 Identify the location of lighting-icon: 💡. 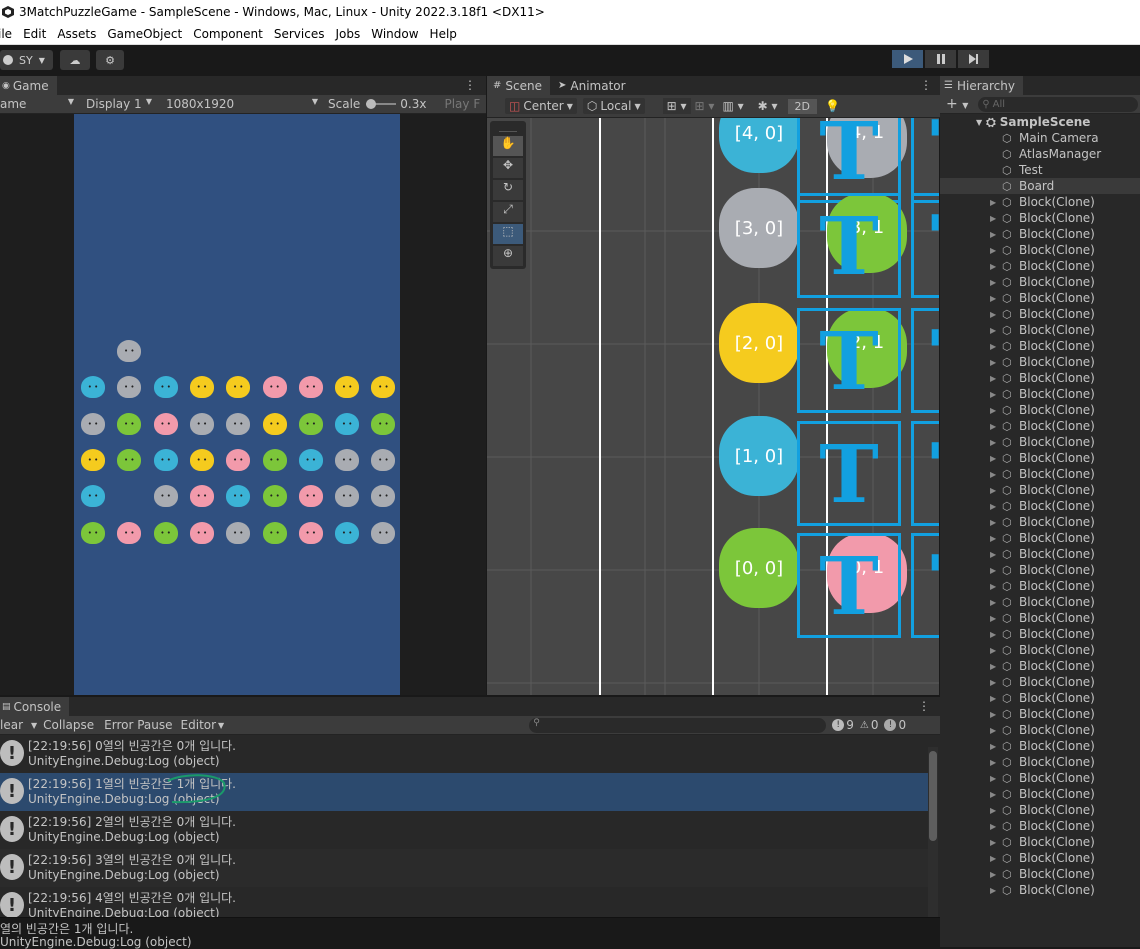
(832, 106).